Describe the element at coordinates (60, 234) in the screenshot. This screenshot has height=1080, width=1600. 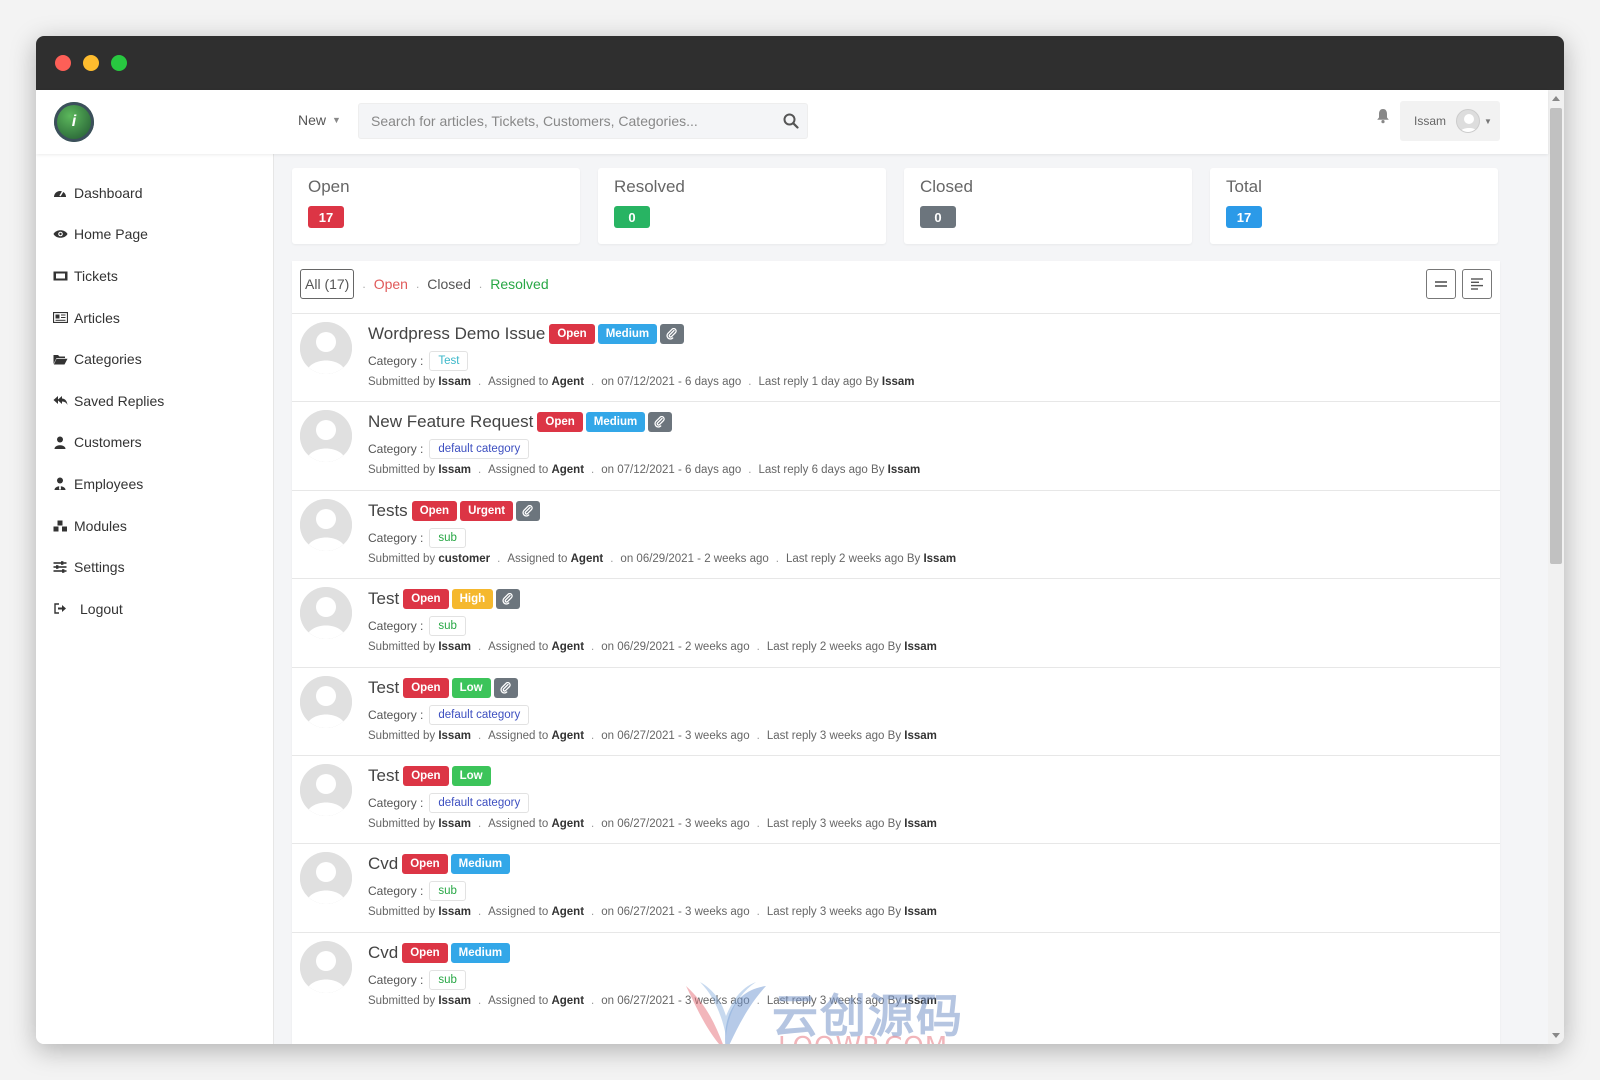
I see `eye-icon` at that location.